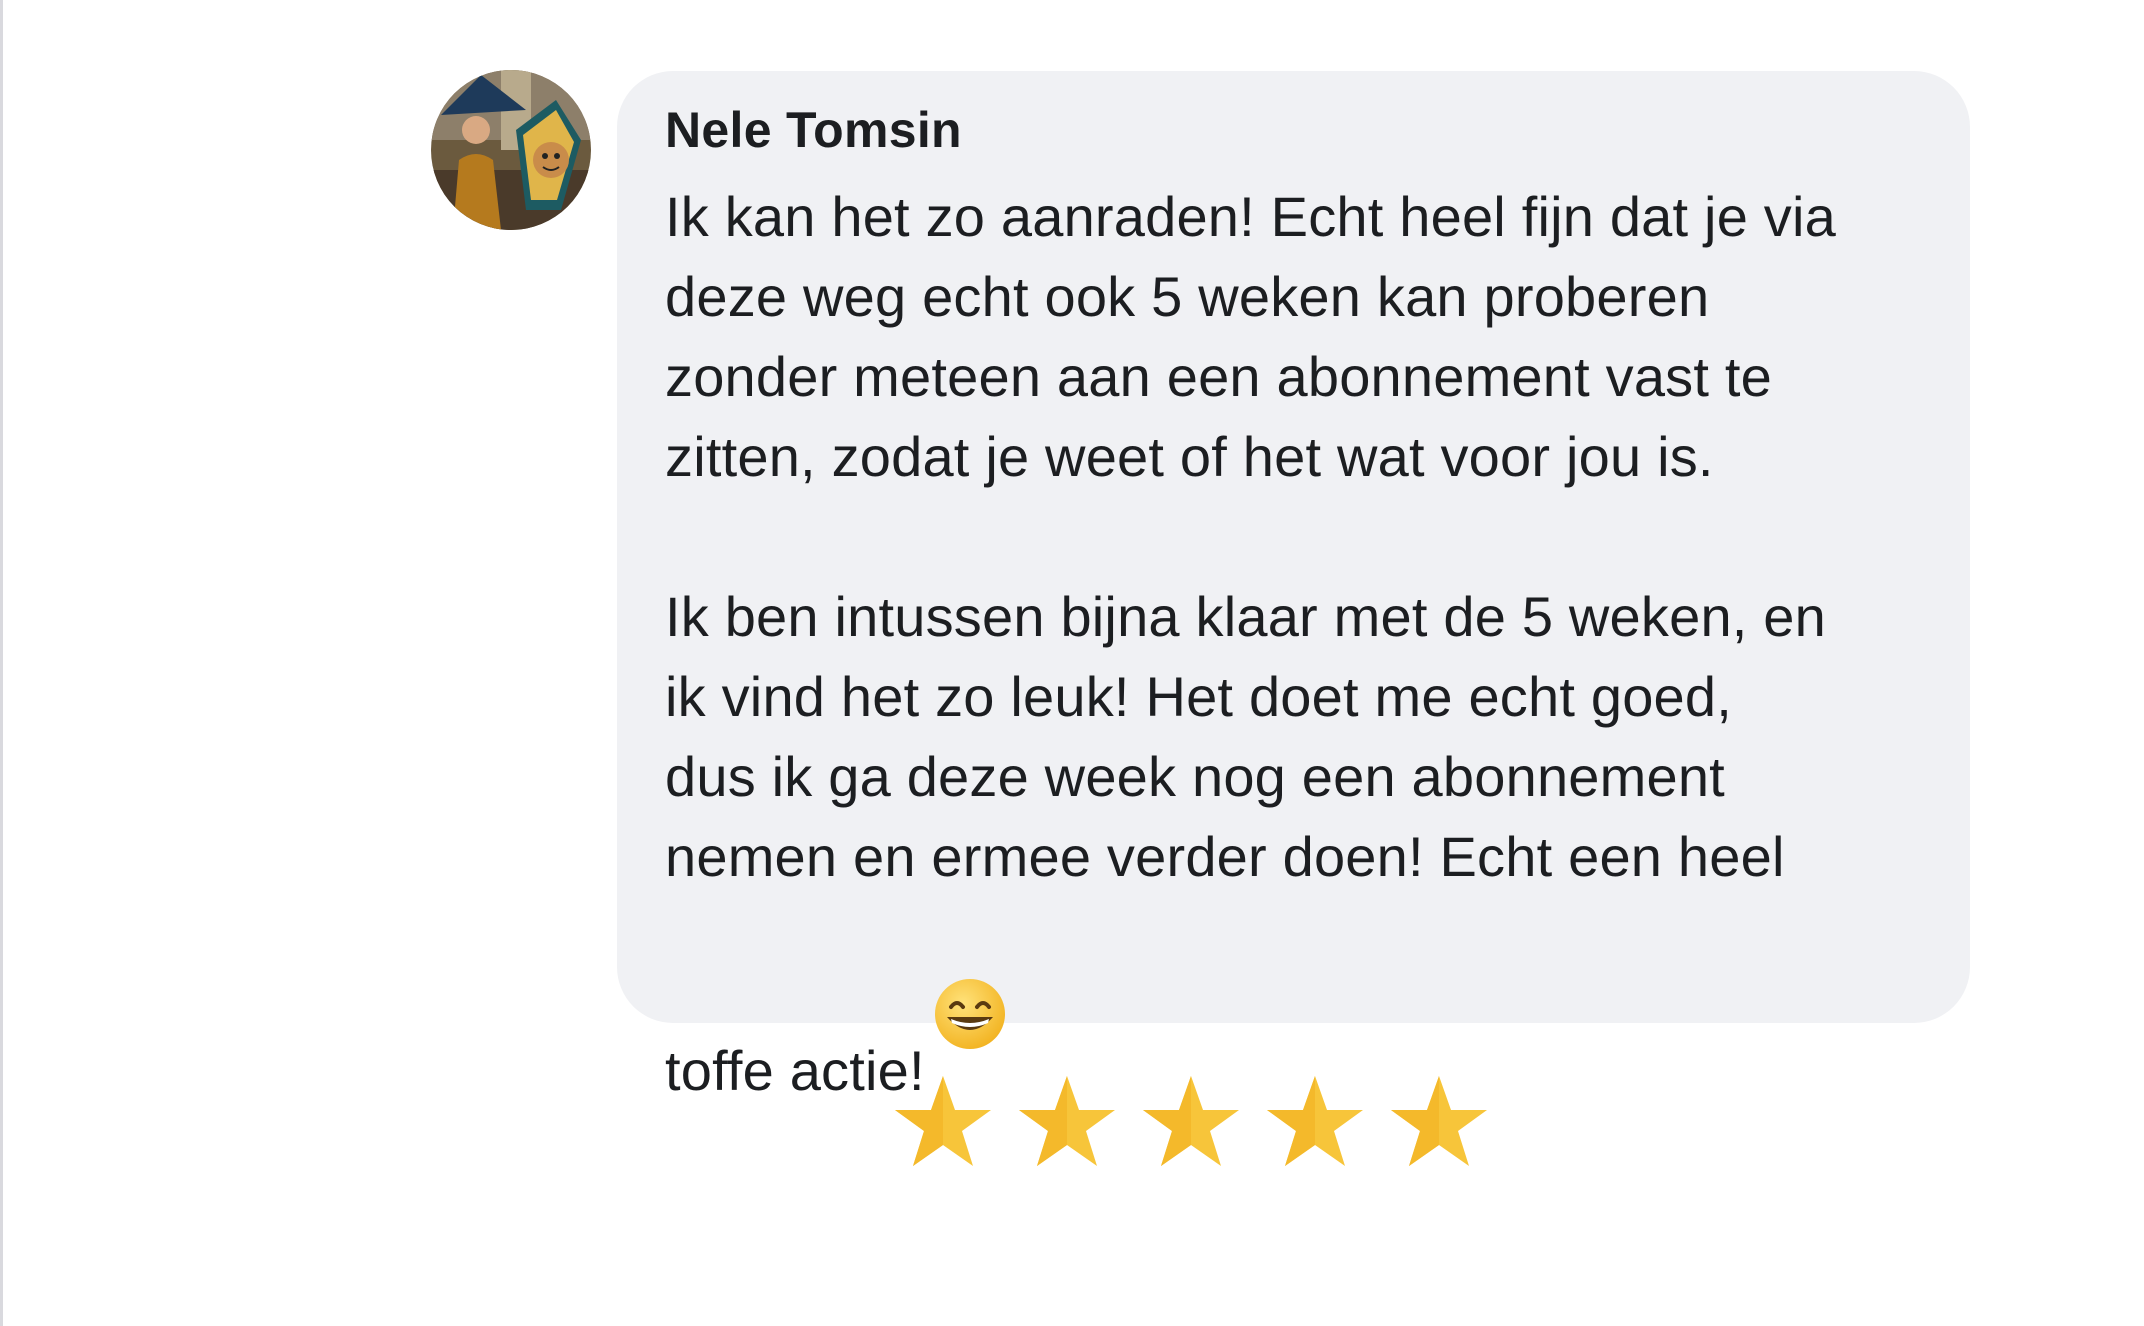 Image resolution: width=2144 pixels, height=1326 pixels. I want to click on star-rating, so click(1193, 1122).